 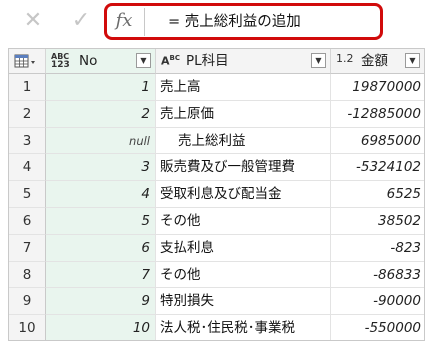 What do you see at coordinates (101, 87) in the screenshot?
I see `cell-no: 1` at bounding box center [101, 87].